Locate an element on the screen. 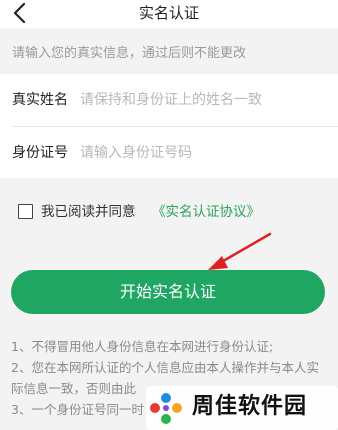  id-number-label: 身份证号 is located at coordinates (40, 153).